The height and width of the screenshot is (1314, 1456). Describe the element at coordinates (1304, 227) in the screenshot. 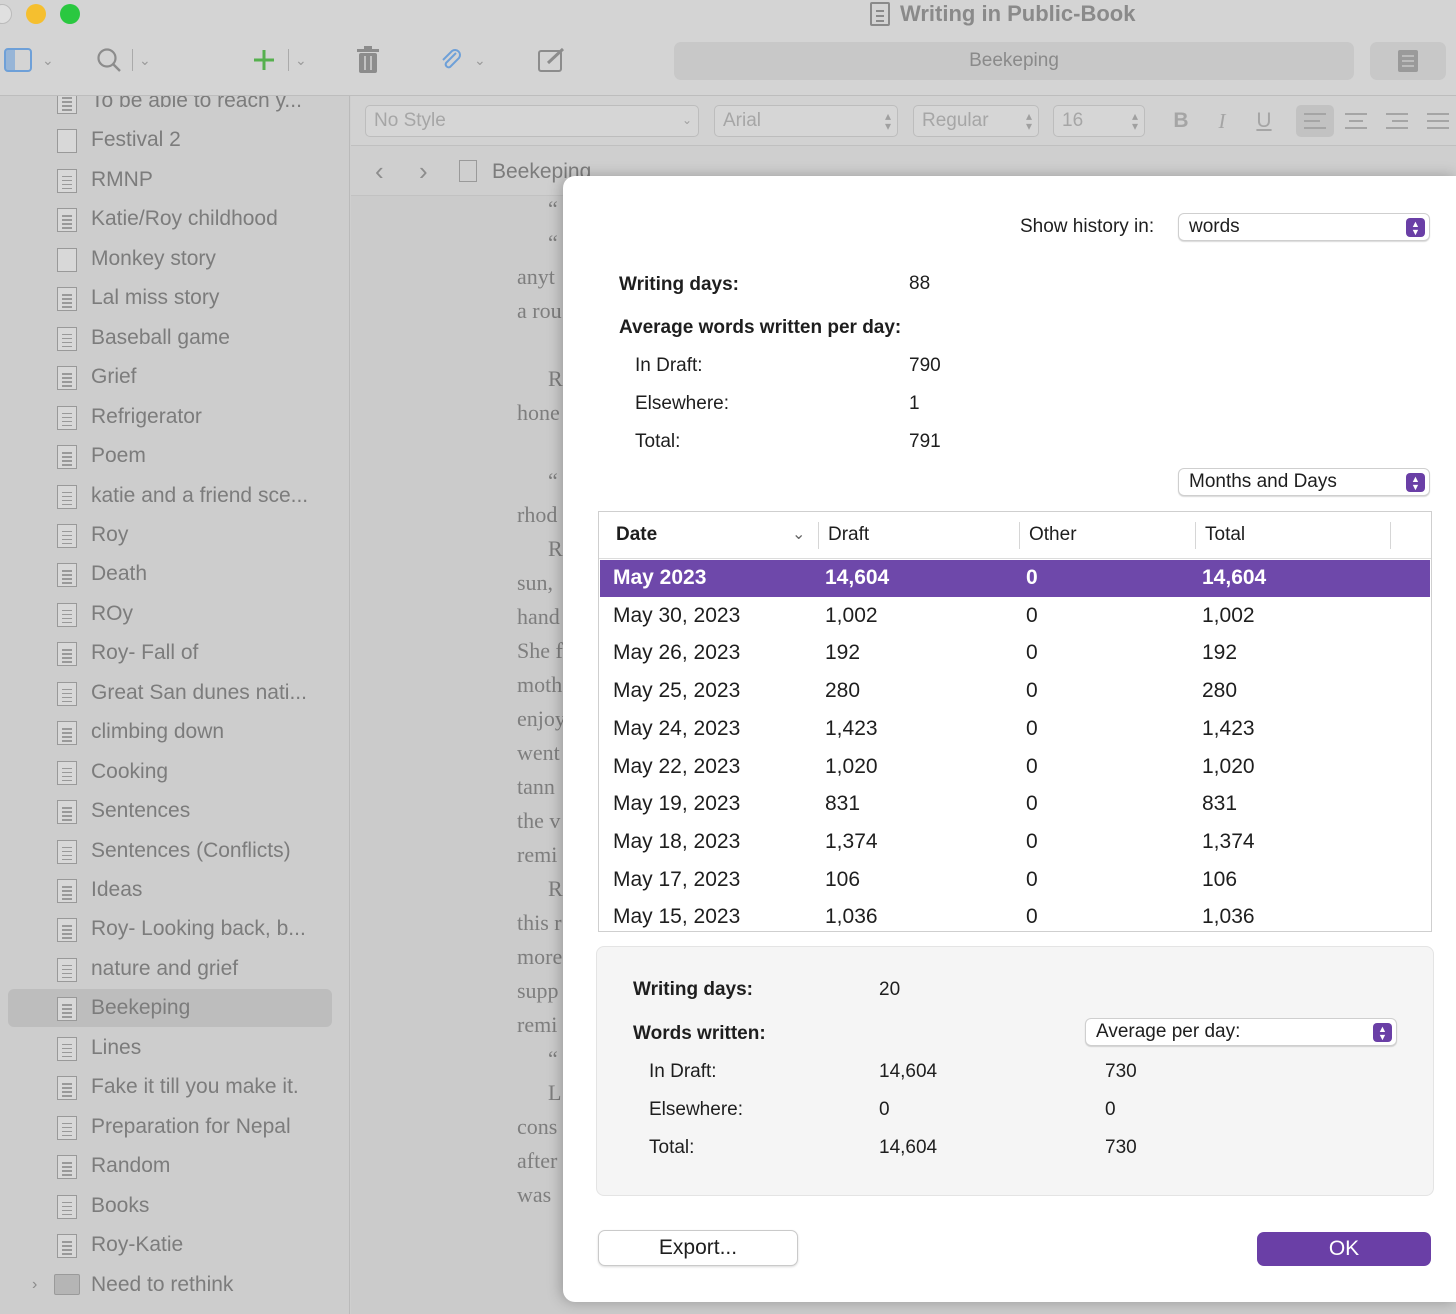

I see `show-history-select: words ▲ ▼` at that location.